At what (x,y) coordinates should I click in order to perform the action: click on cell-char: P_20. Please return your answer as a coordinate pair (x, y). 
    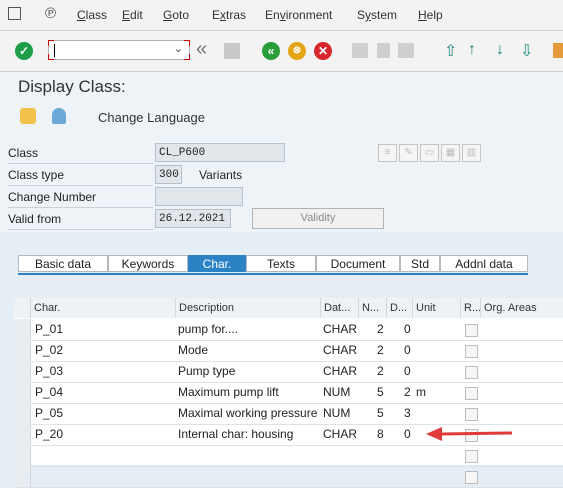
    Looking at the image, I should click on (105, 434).